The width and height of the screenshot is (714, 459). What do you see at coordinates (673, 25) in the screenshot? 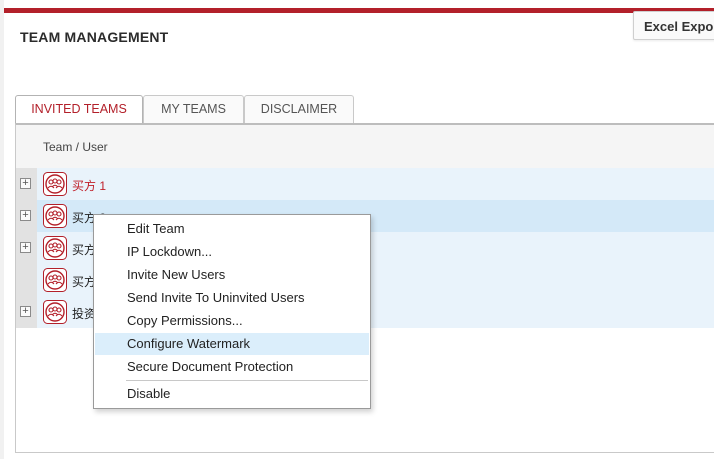
I see `excel-export-button: Excel Export` at bounding box center [673, 25].